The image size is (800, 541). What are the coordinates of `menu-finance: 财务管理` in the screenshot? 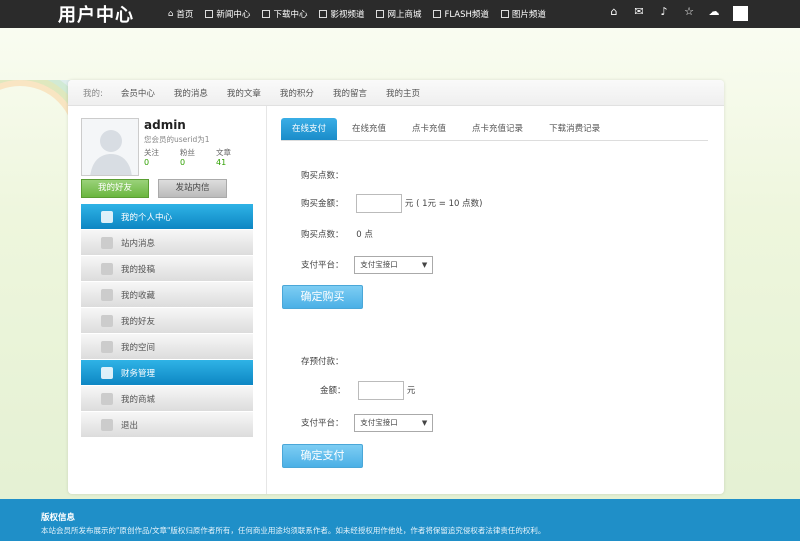 It's located at (167, 373).